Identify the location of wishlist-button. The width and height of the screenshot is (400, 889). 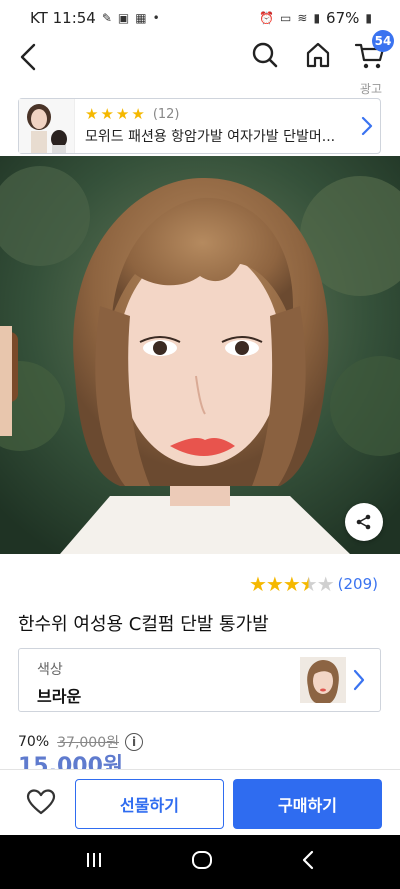
(41, 803).